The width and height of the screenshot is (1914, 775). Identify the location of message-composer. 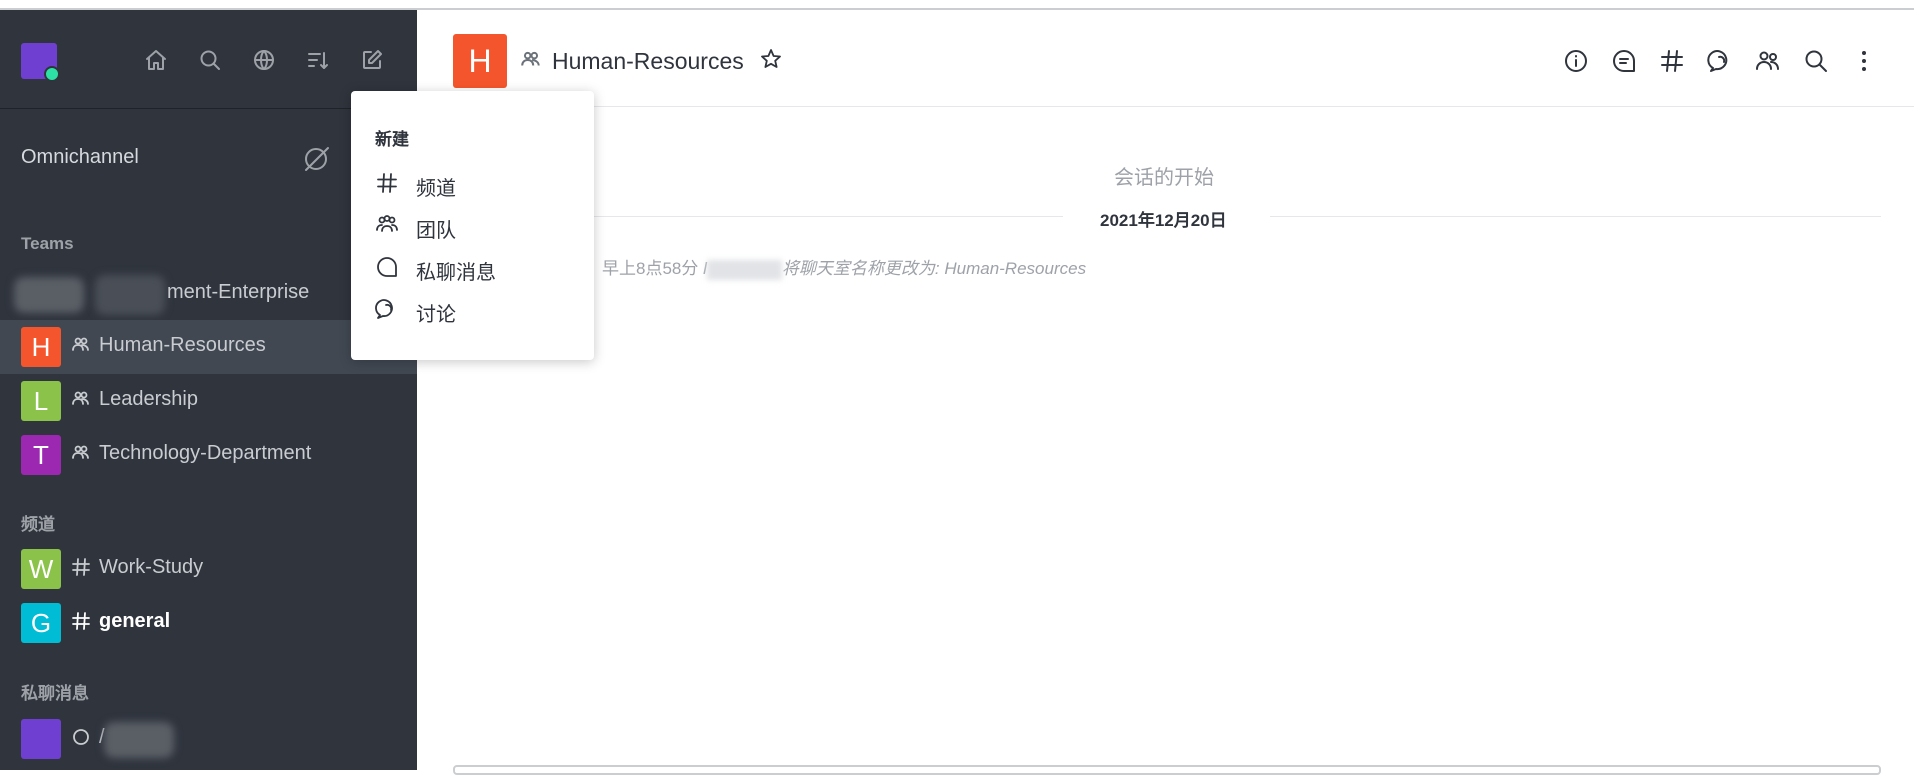
(1167, 770).